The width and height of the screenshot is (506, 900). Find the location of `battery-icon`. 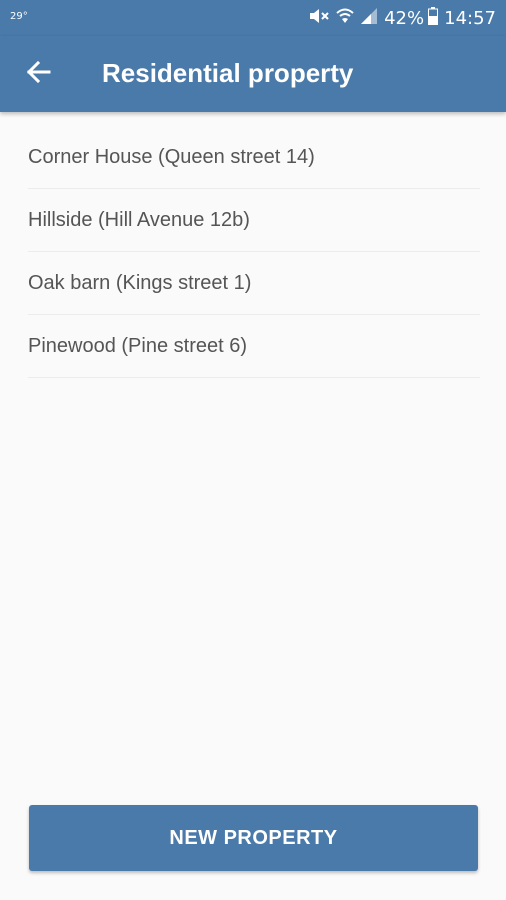

battery-icon is located at coordinates (433, 18).